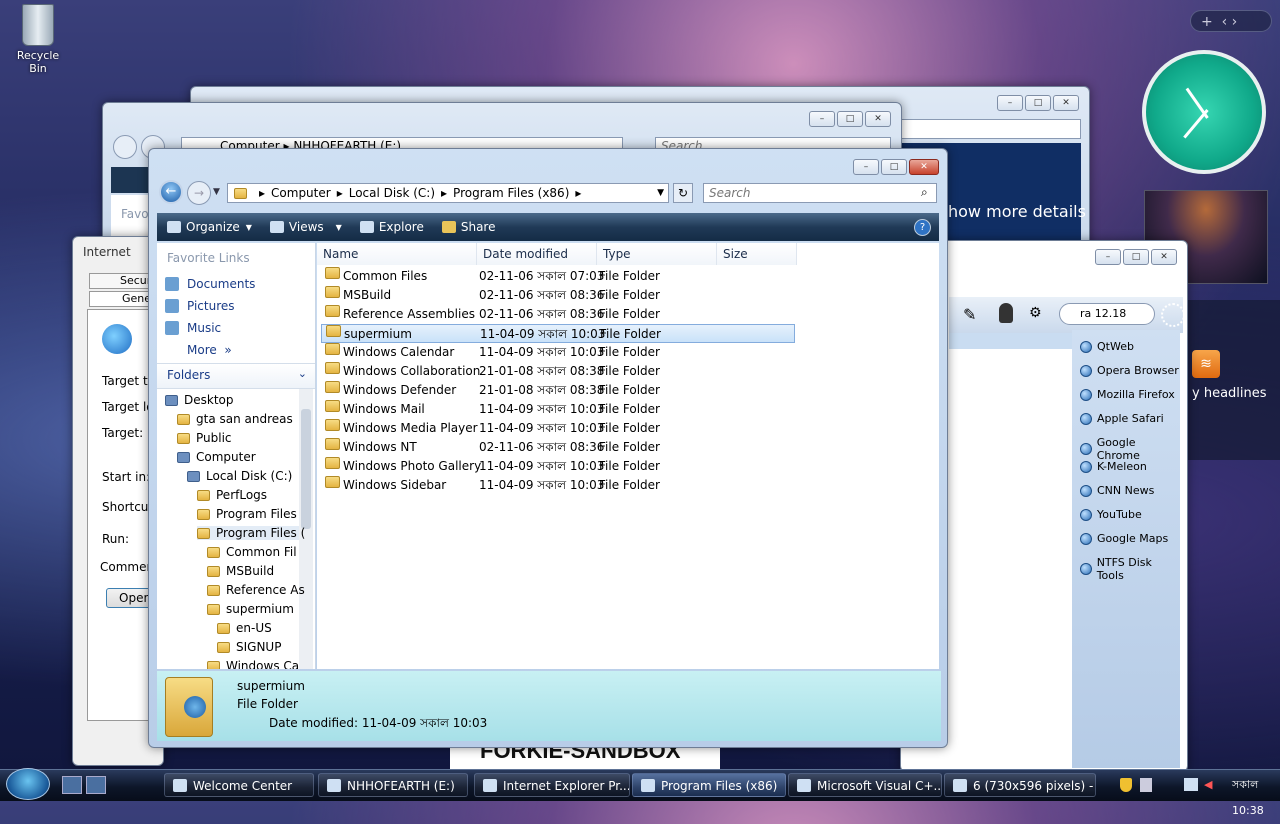  What do you see at coordinates (1233, 380) in the screenshot?
I see `feed-headlines-gadget: ≋ y headlines` at bounding box center [1233, 380].